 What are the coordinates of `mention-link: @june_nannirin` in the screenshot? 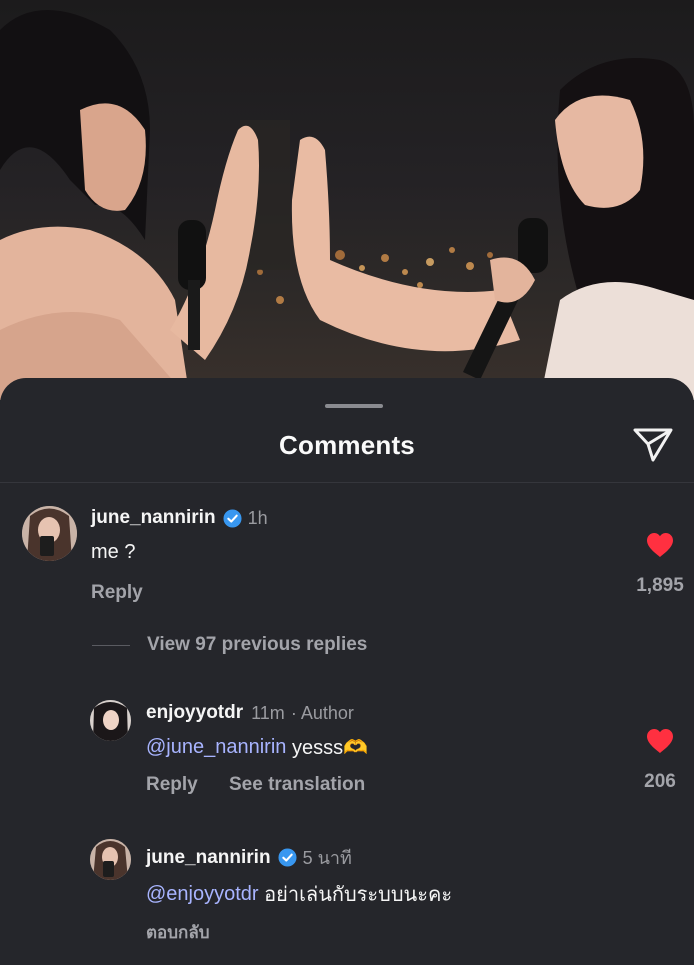 It's located at (216, 747).